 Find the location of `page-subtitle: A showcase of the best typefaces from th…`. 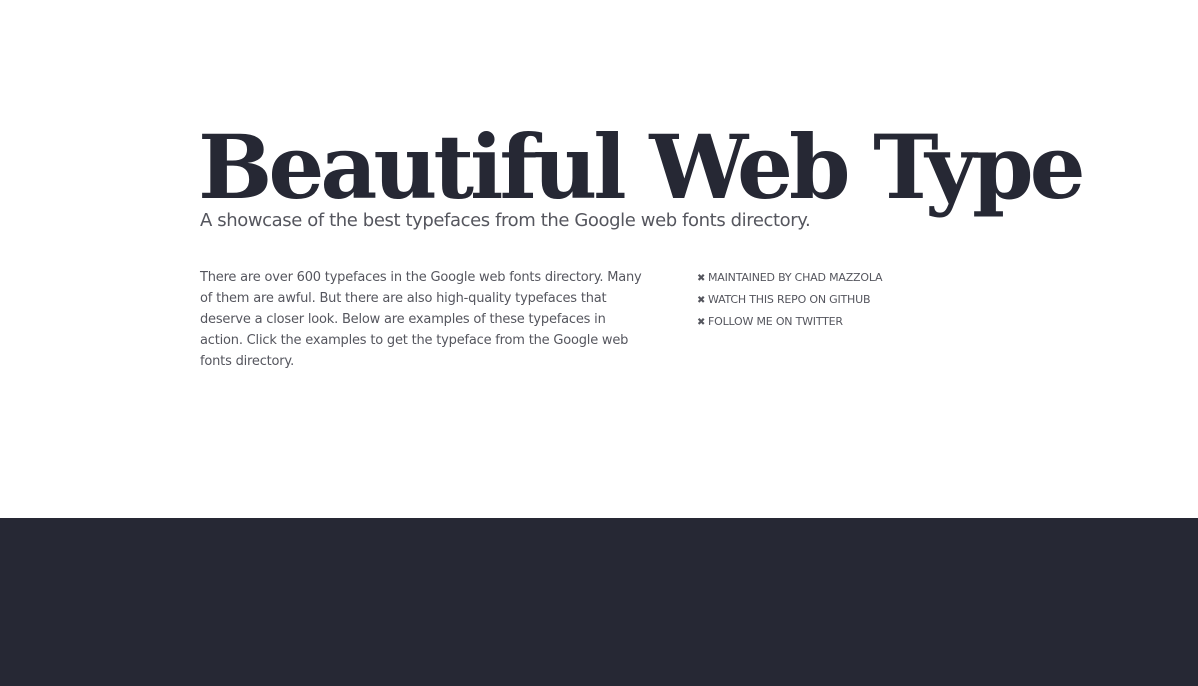

page-subtitle: A showcase of the best typefaces from th… is located at coordinates (505, 220).